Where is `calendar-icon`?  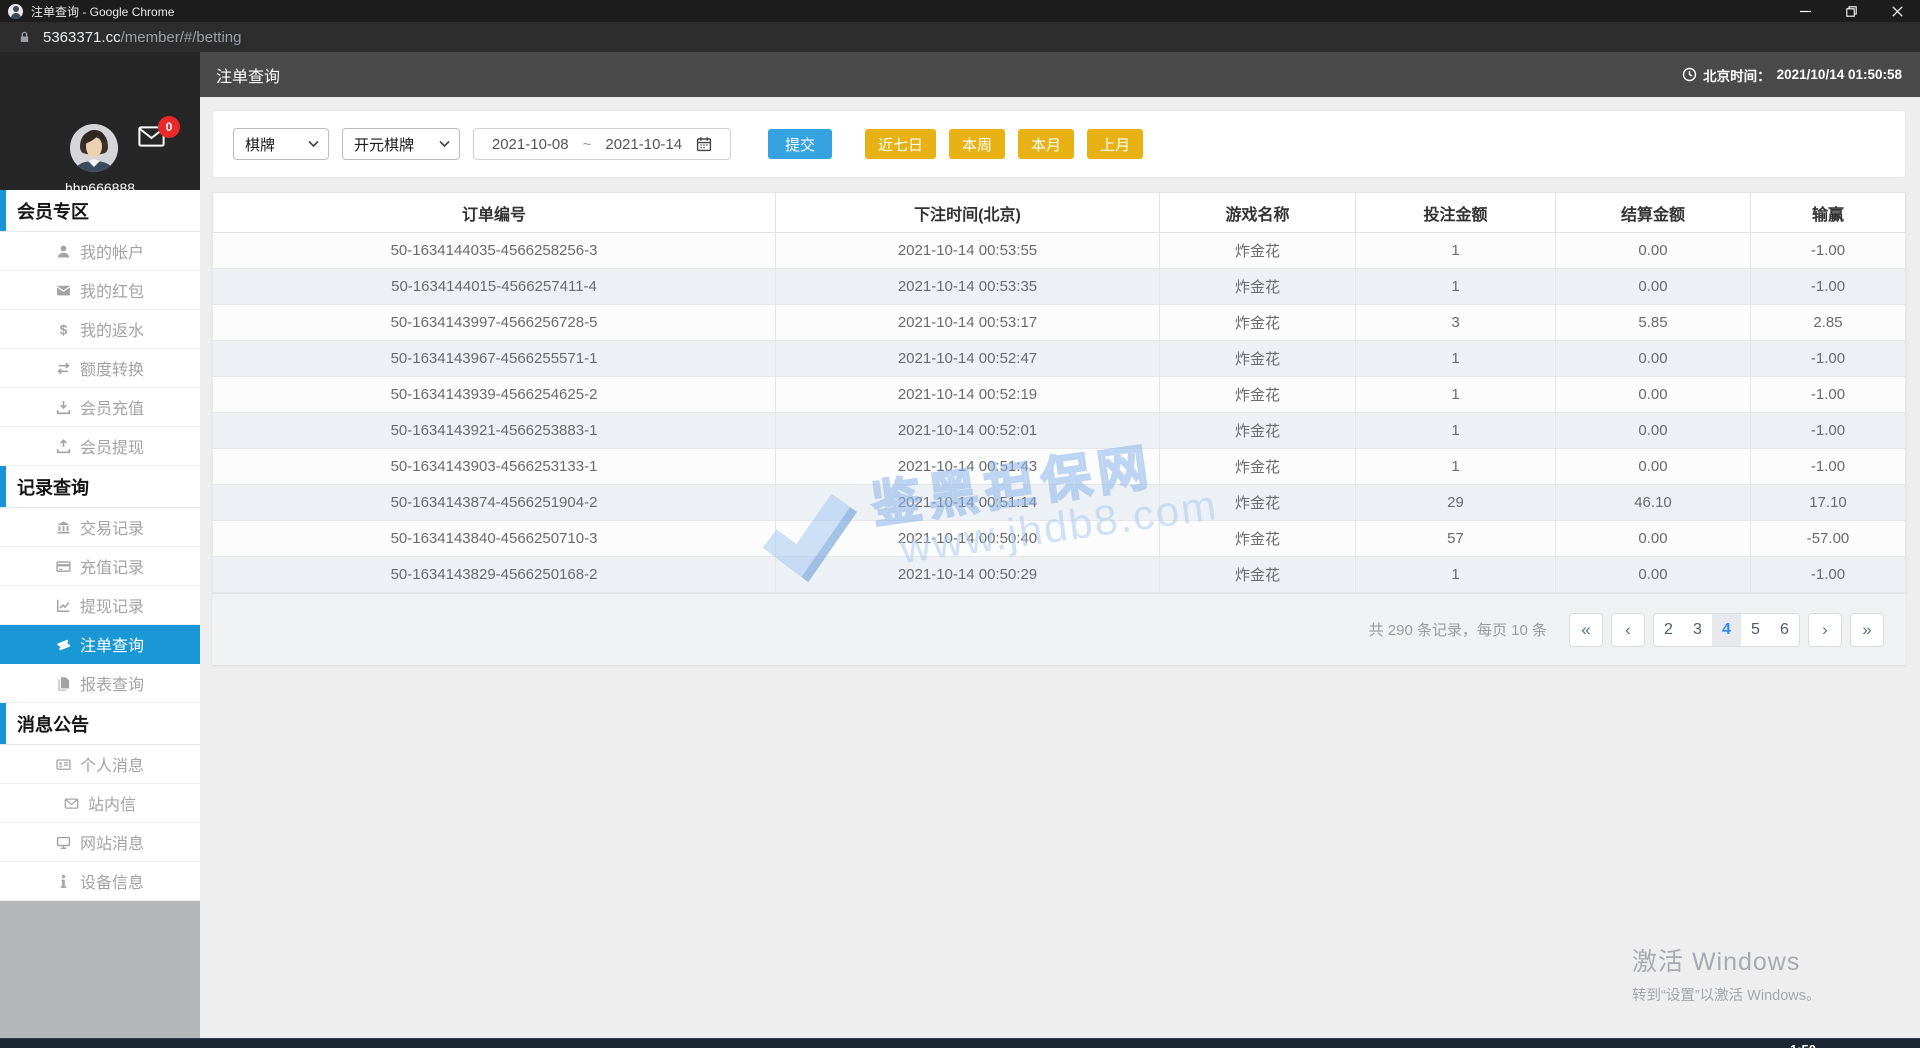
calendar-icon is located at coordinates (704, 144).